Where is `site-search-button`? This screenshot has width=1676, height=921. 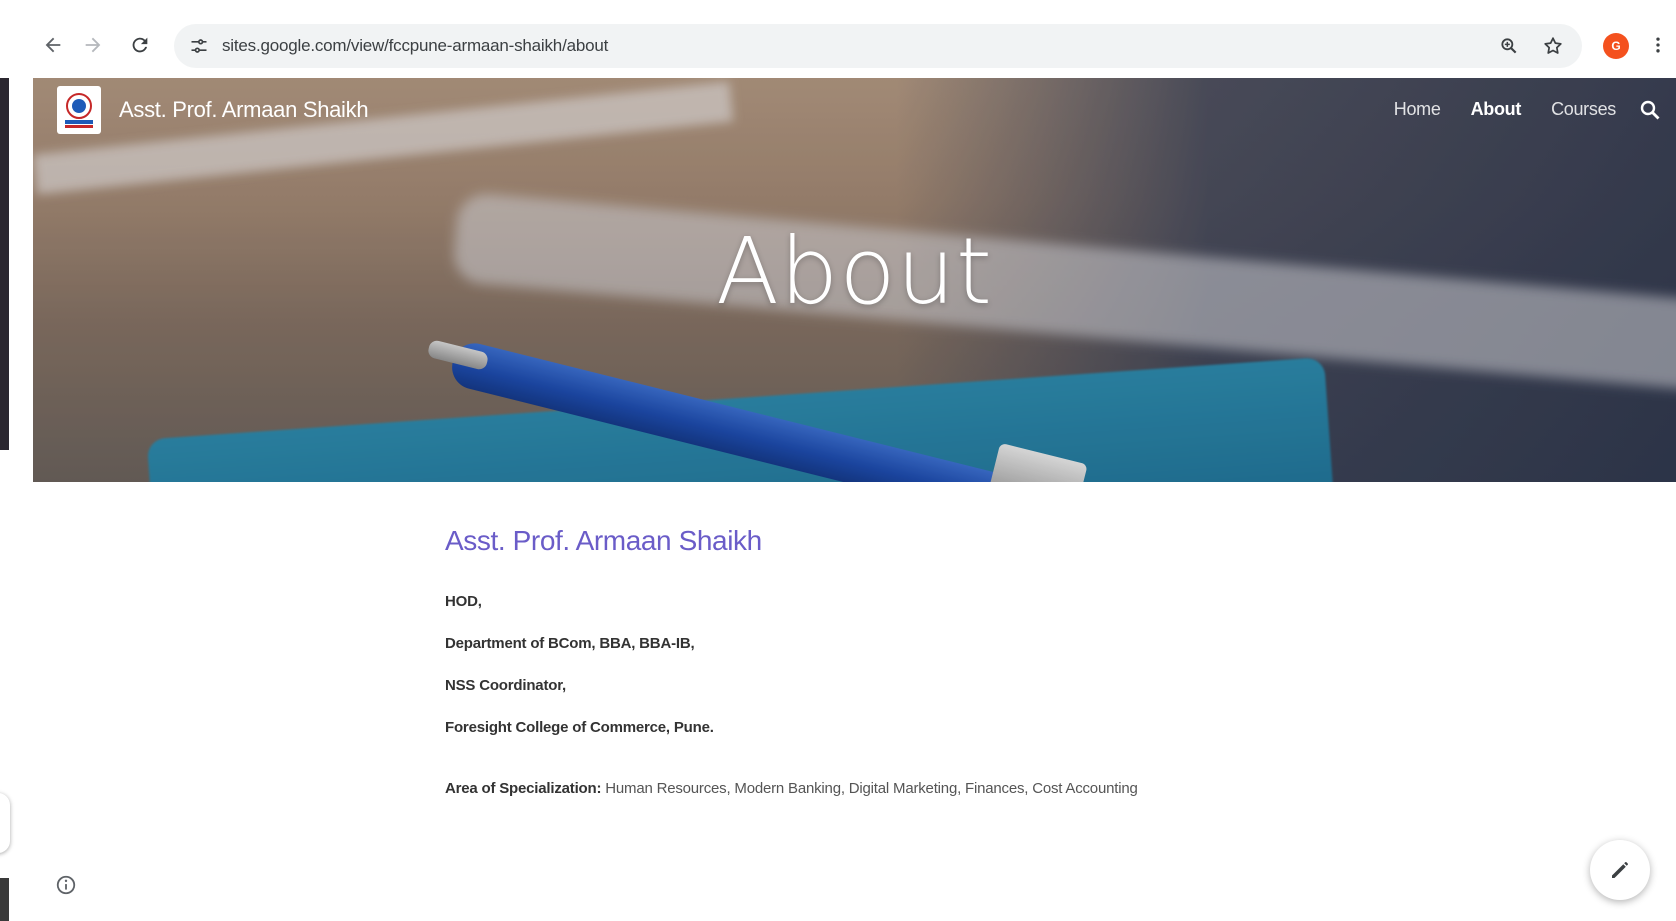 site-search-button is located at coordinates (1650, 110).